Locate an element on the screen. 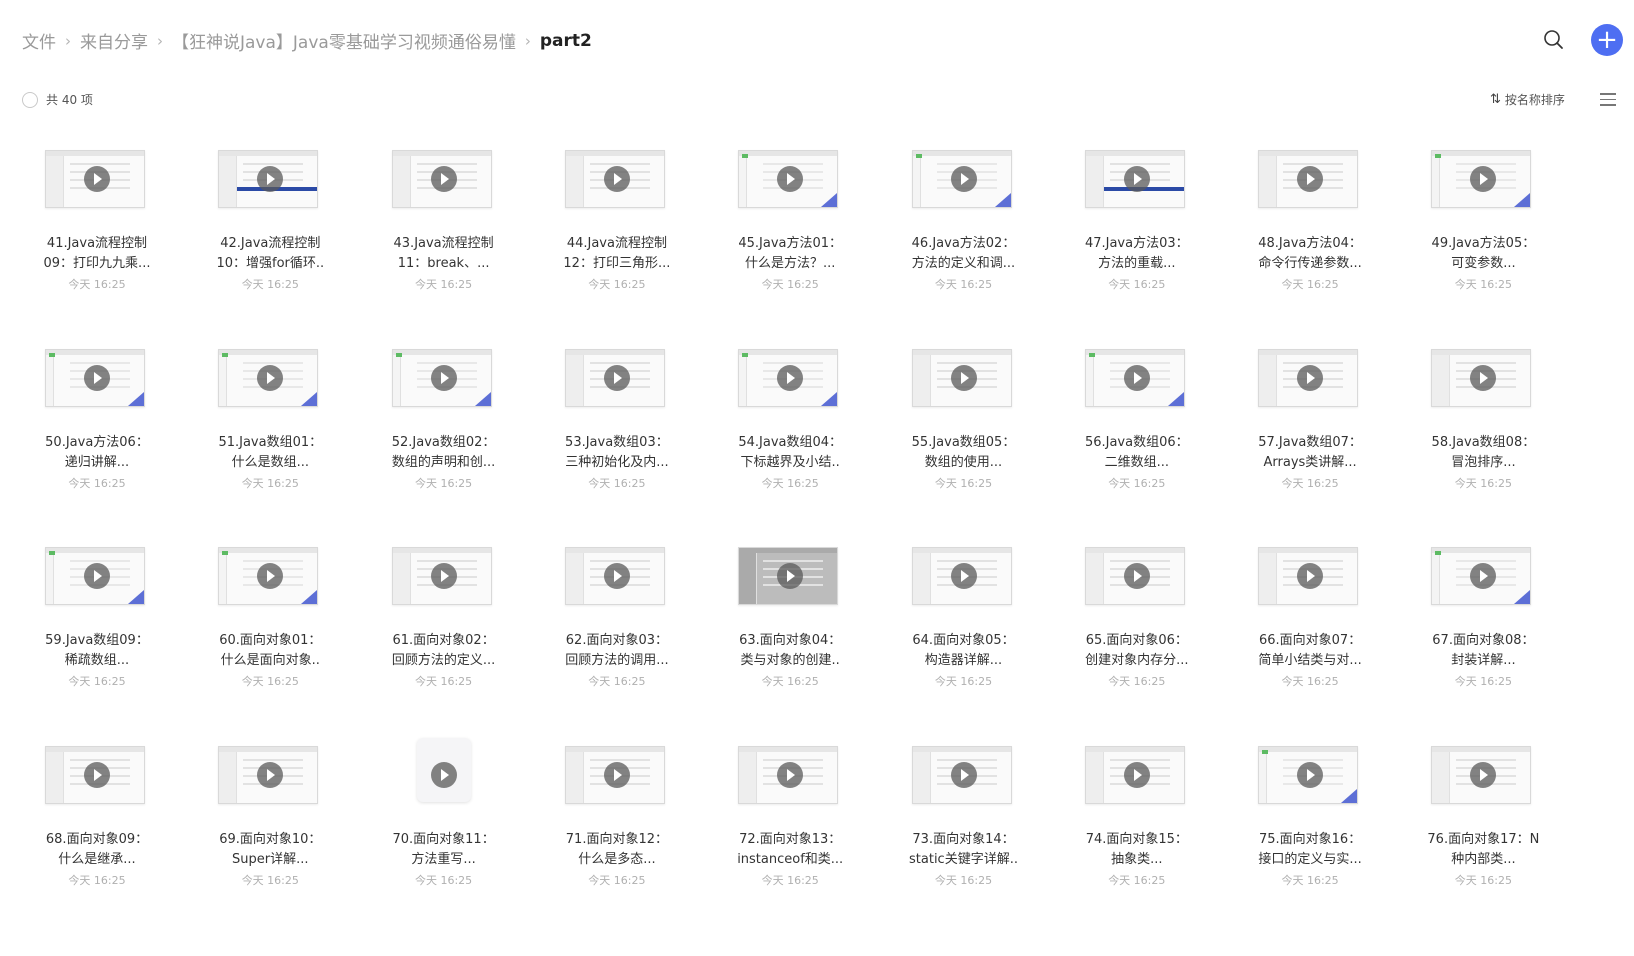 The image size is (1634, 956). file-item: 50.Java方法06： 递归讲解... 今天 16:25 is located at coordinates (97, 422).